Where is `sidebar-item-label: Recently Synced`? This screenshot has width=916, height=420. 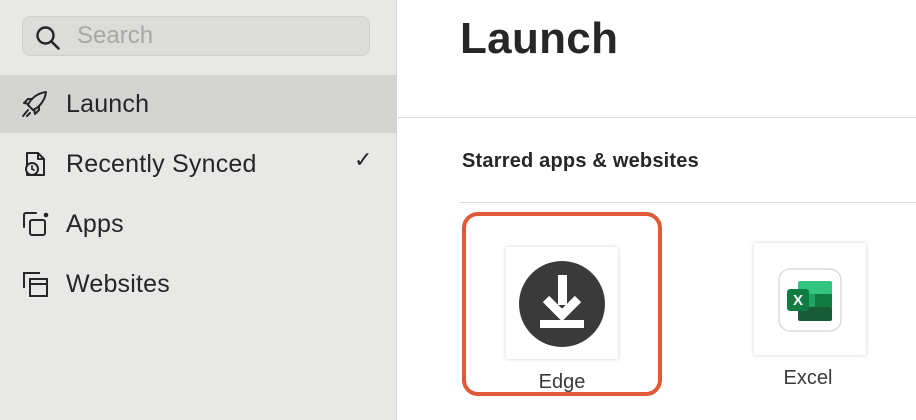
sidebar-item-label: Recently Synced is located at coordinates (161, 163).